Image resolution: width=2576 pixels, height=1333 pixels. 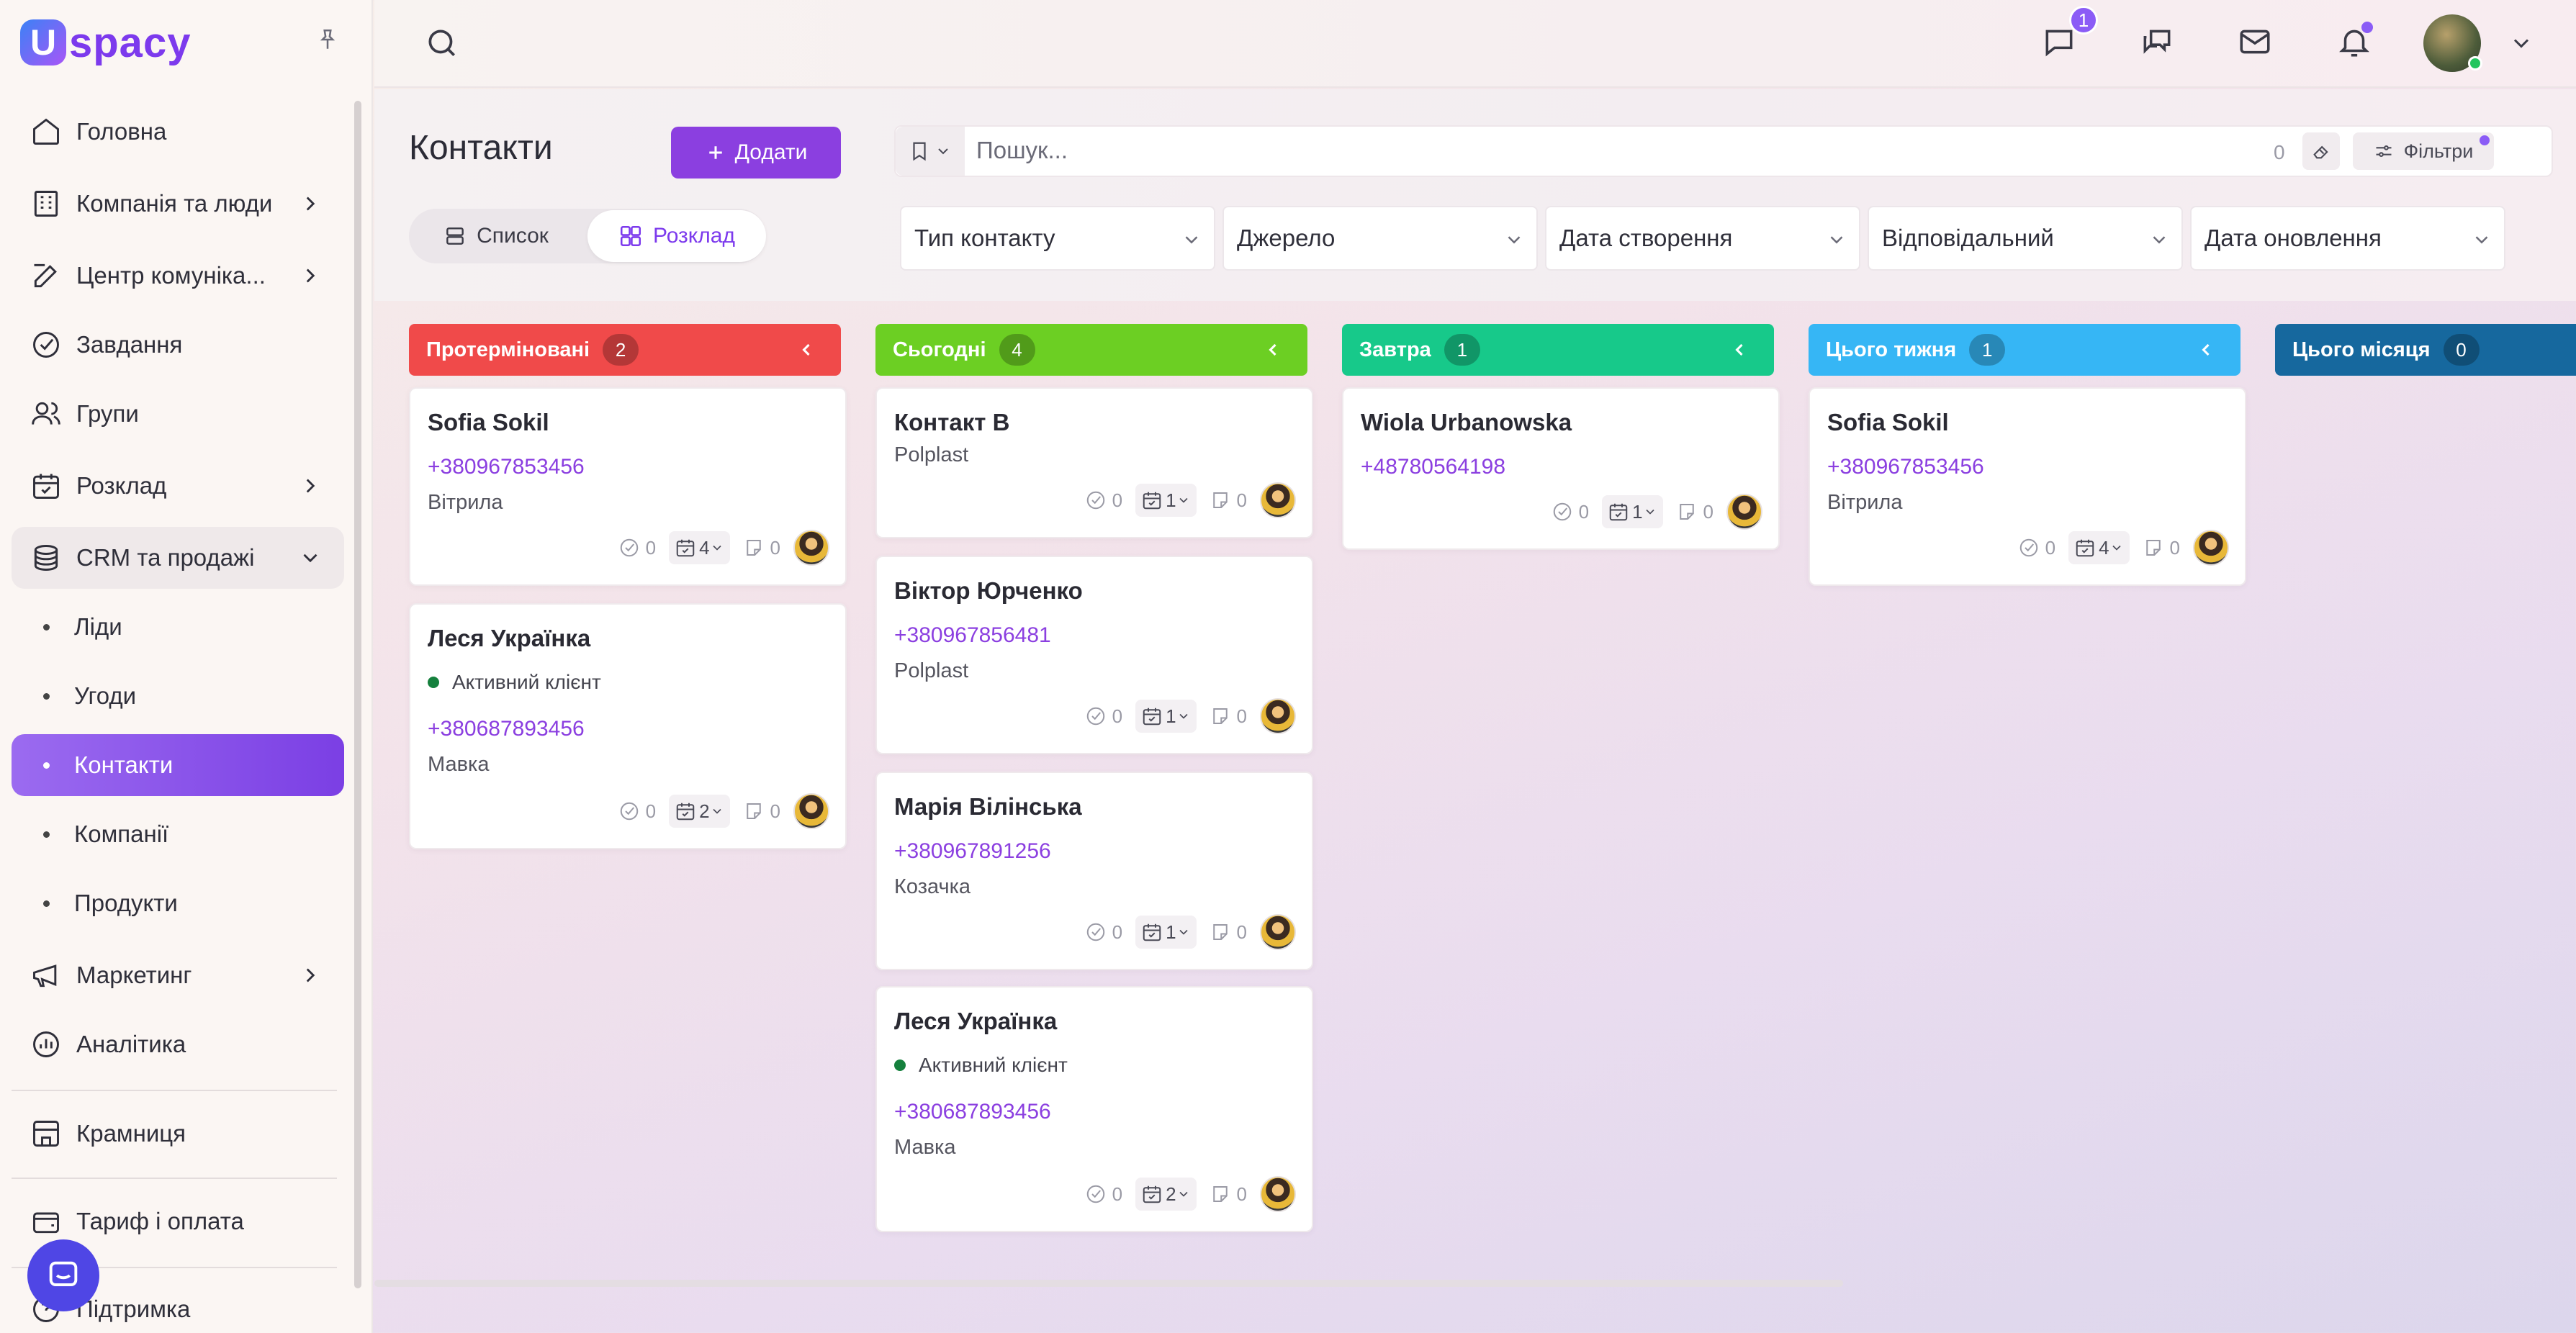 What do you see at coordinates (178, 345) in the screenshot?
I see `sidebar-item-tasks: Завдання` at bounding box center [178, 345].